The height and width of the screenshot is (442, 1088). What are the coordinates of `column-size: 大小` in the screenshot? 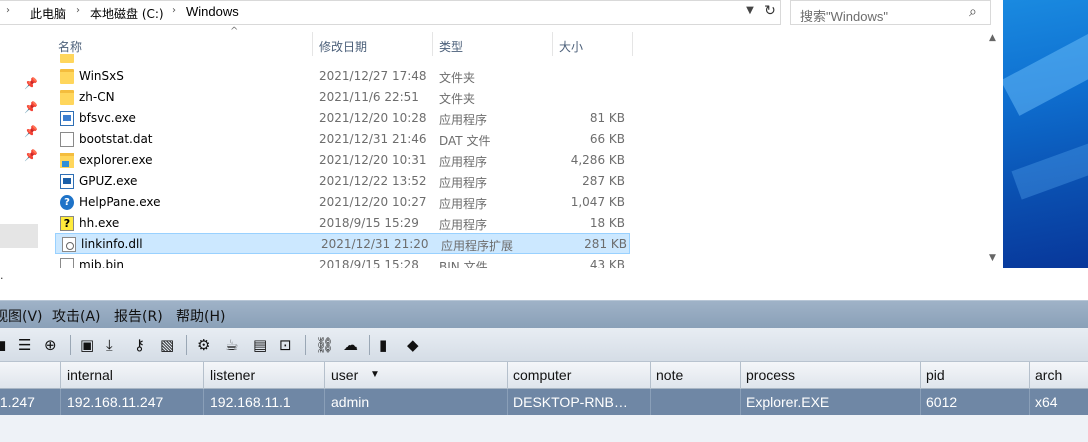 It's located at (571, 46).